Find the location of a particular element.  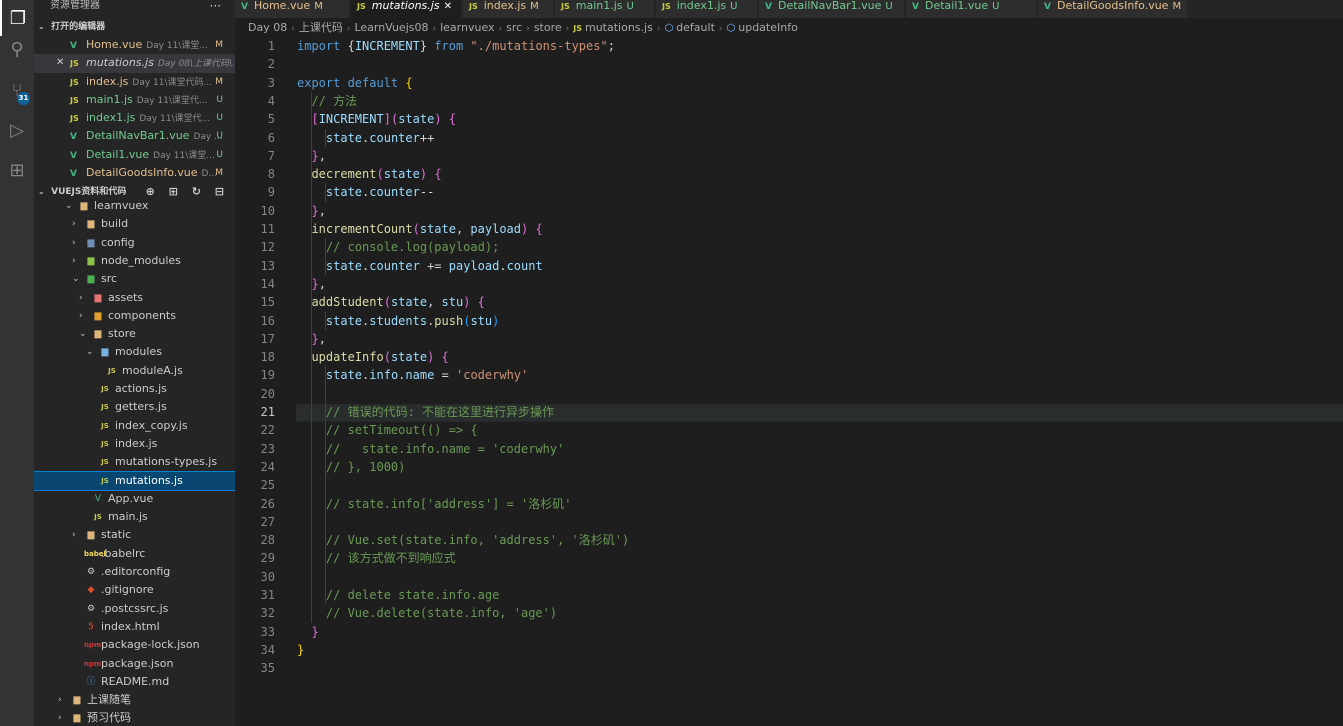

tree-file: JS index_copy.js is located at coordinates (134, 426).